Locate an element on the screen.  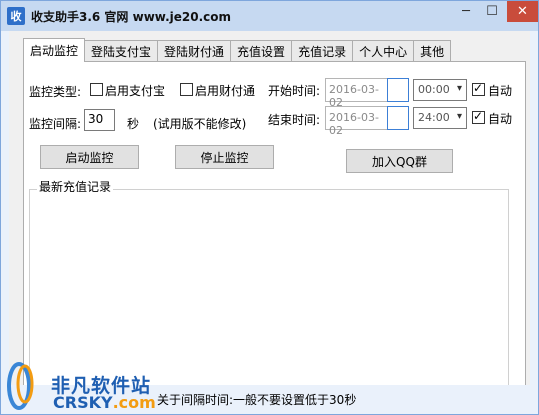
start-time-select: 00:00 ▾ is located at coordinates (440, 90).